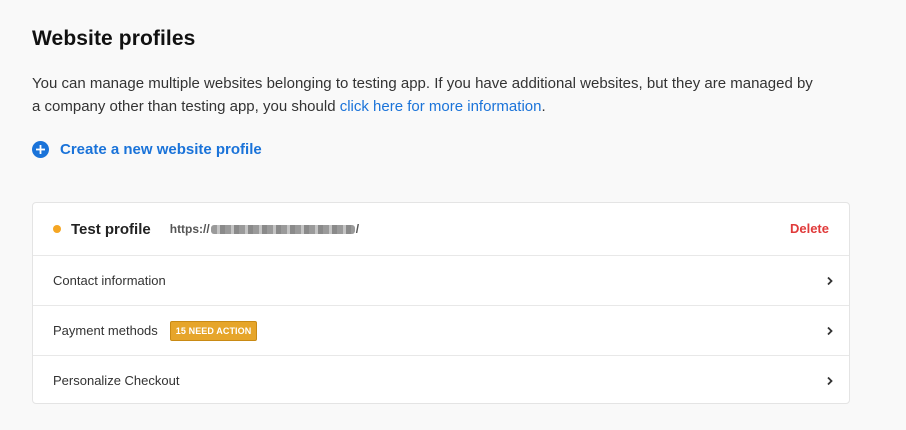 The image size is (906, 430). I want to click on redacted-url, so click(282, 229).